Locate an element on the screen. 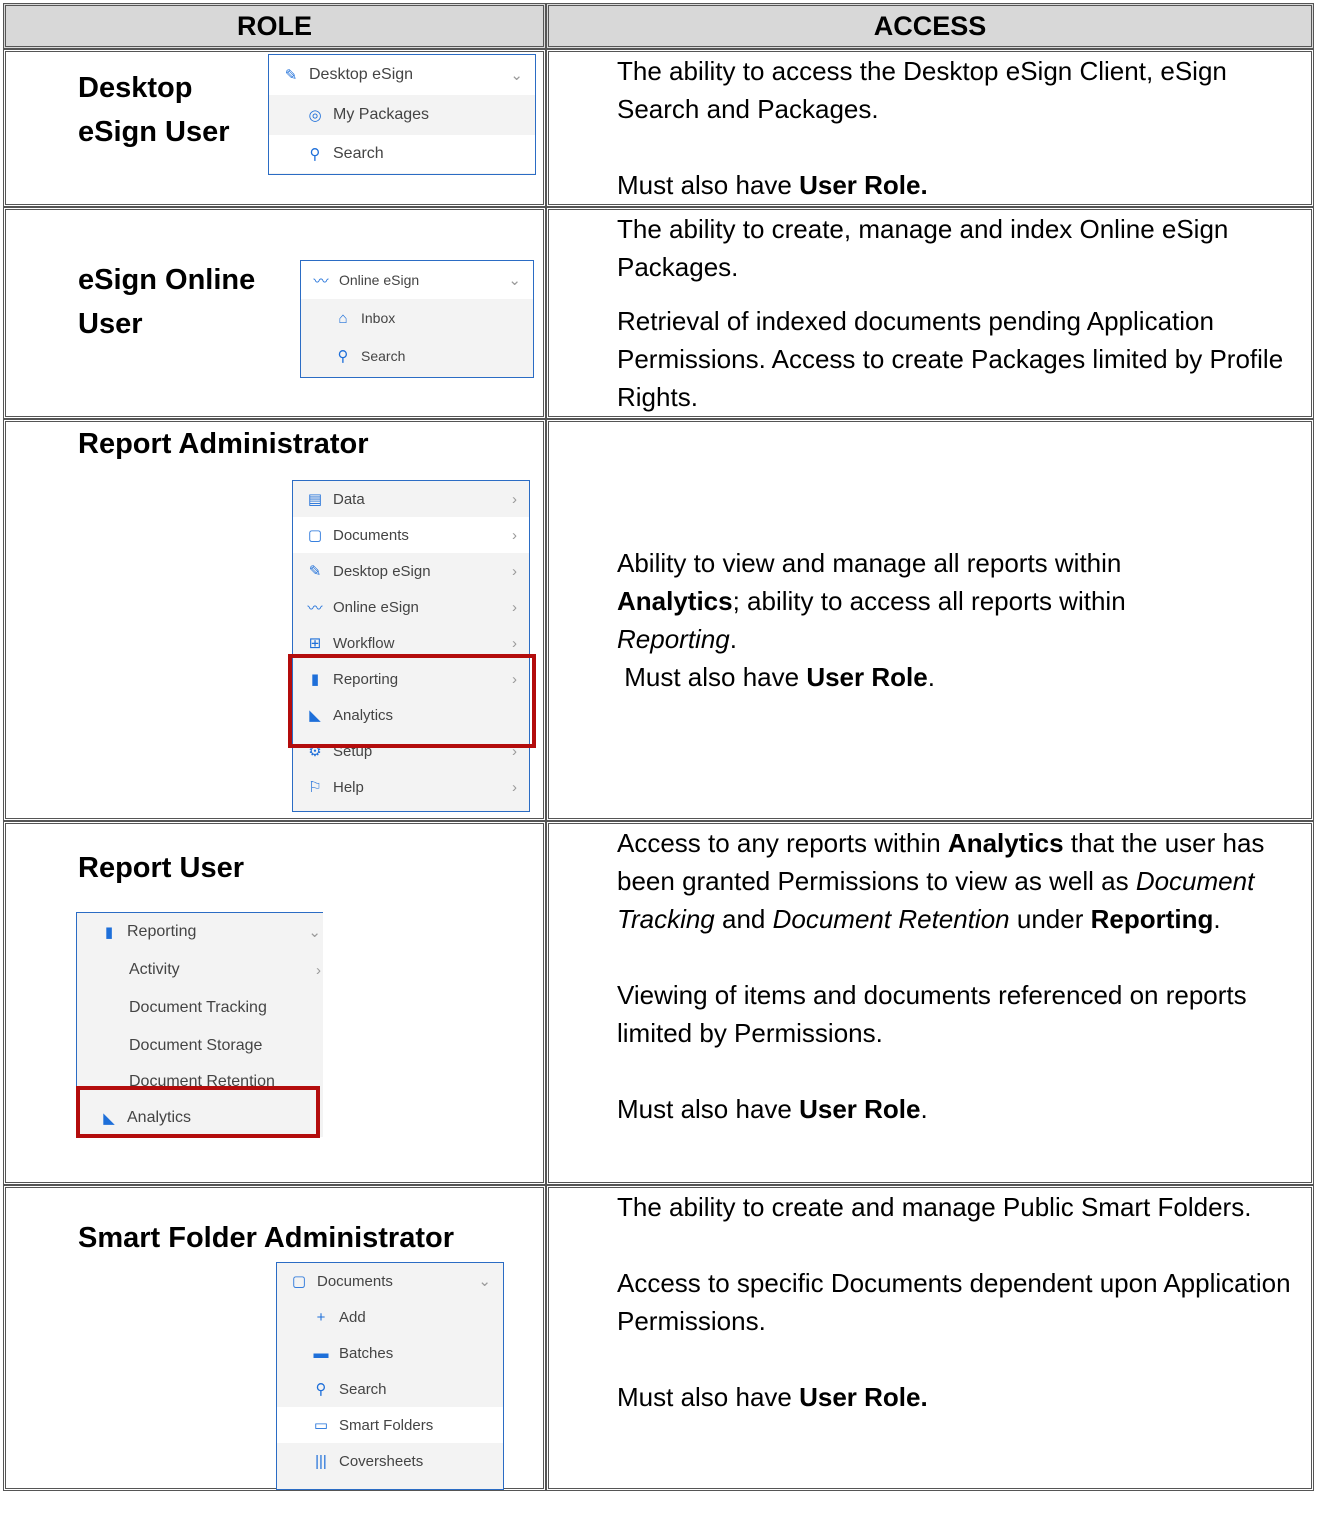  menu-item-document-tracking: Document Tracking is located at coordinates (200, 1008).